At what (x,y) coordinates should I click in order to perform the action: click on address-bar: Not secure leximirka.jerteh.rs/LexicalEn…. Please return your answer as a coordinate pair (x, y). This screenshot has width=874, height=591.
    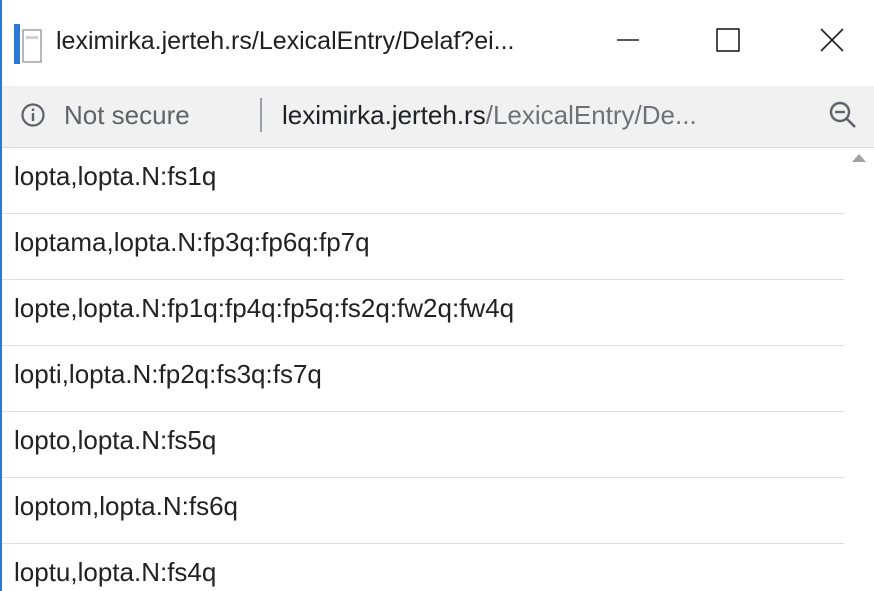
    Looking at the image, I should click on (438, 117).